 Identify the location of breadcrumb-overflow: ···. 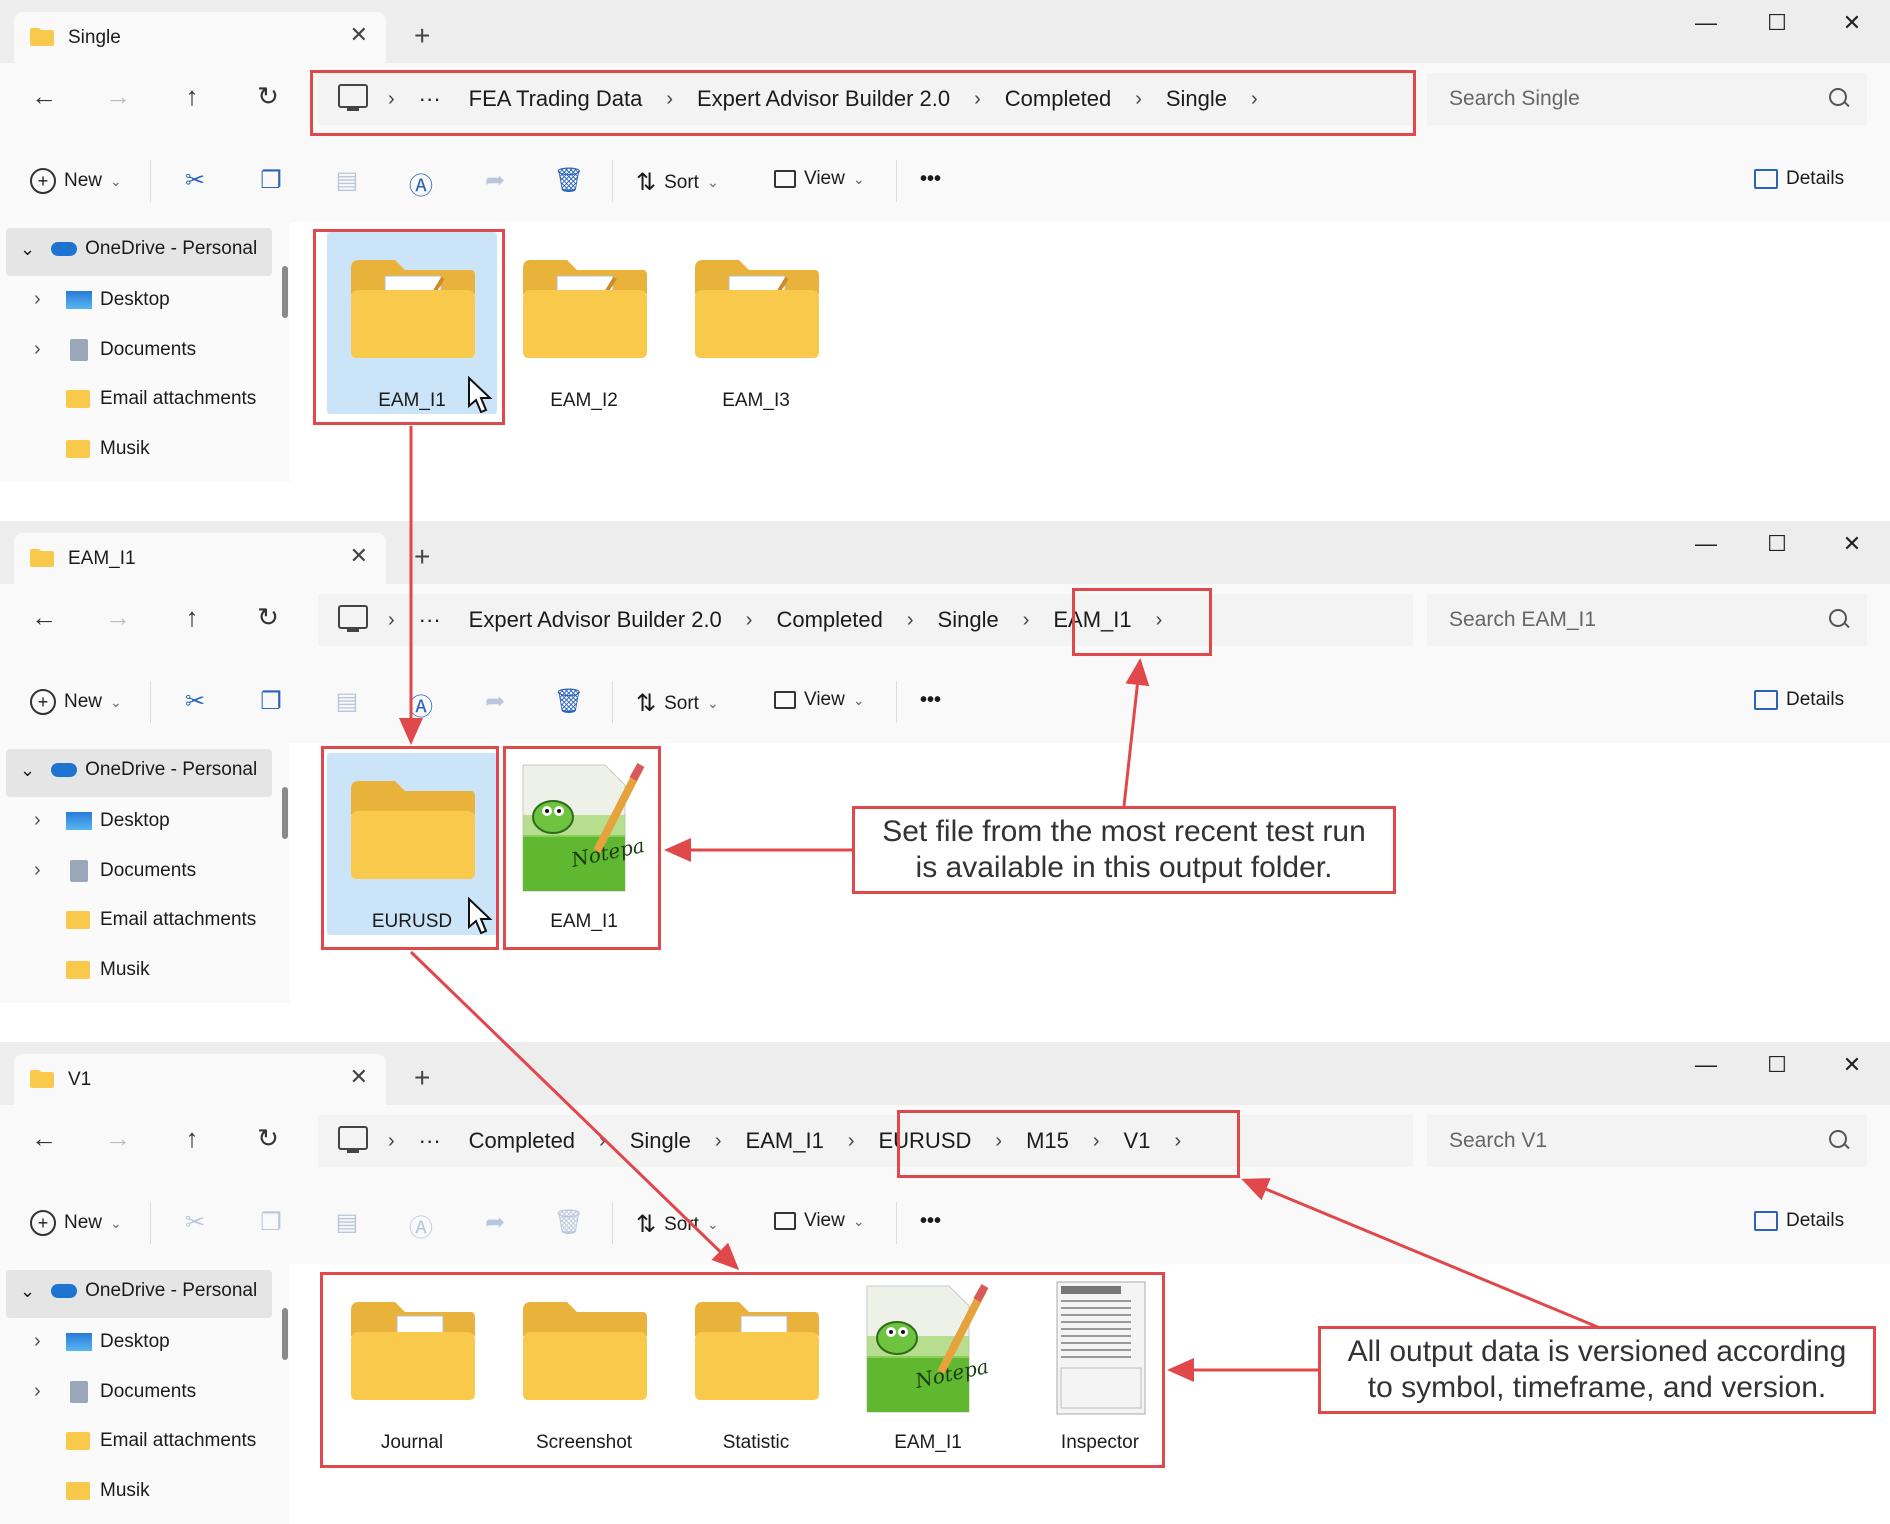
(430, 1141).